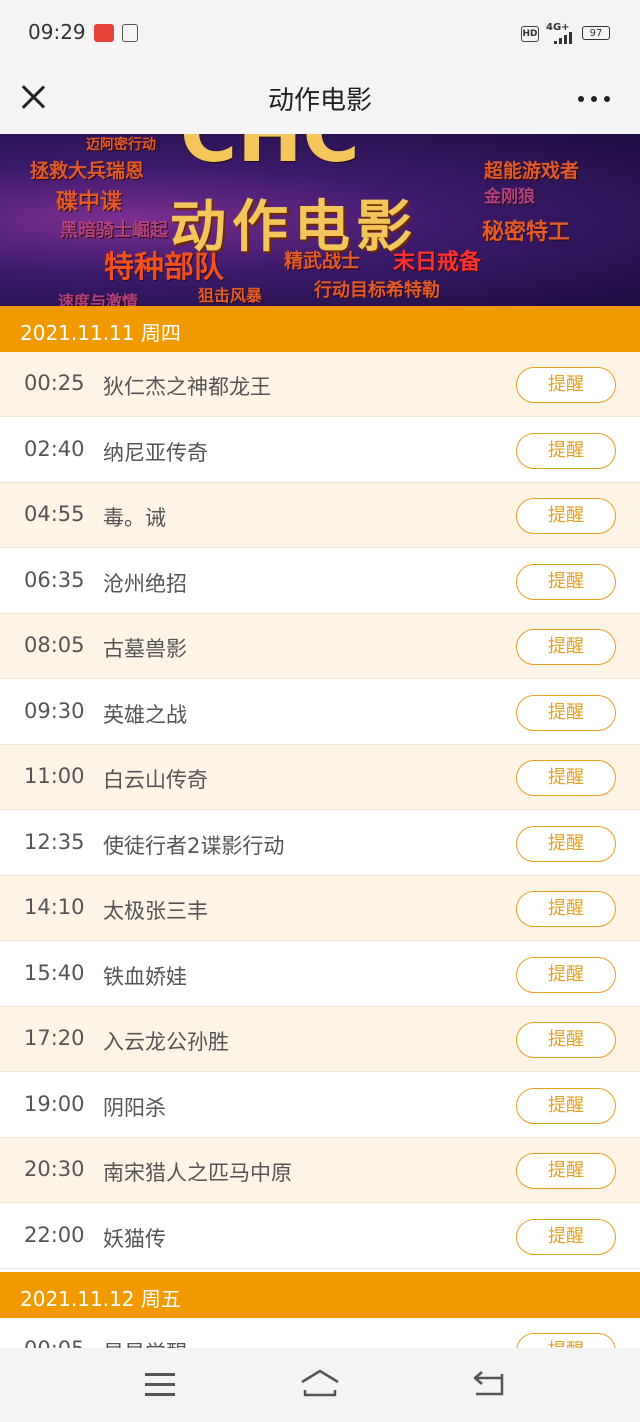 This screenshot has height=1422, width=640. What do you see at coordinates (54, 1235) in the screenshot?
I see `program-time: 22:00` at bounding box center [54, 1235].